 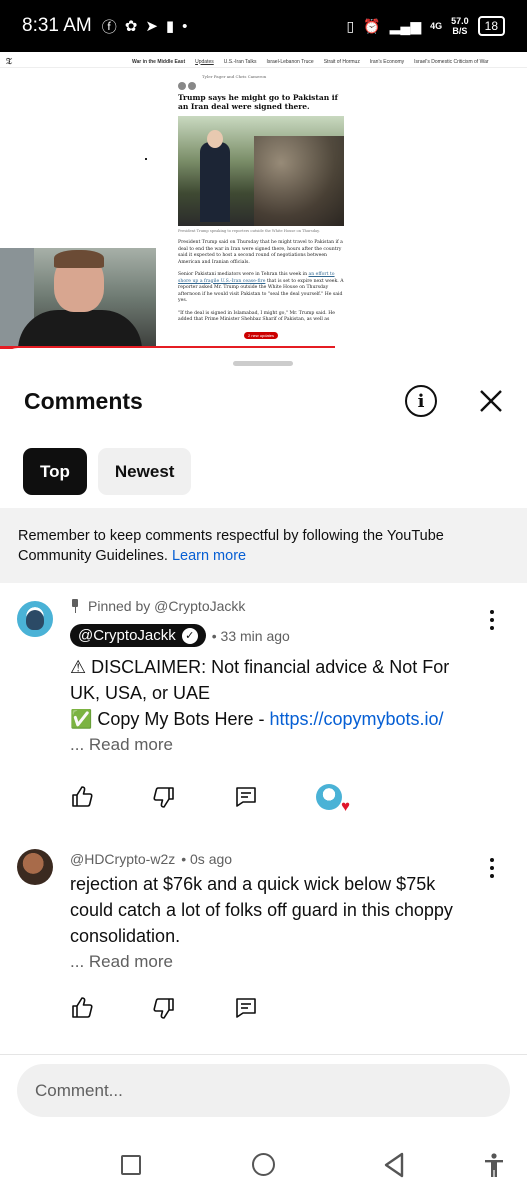 What do you see at coordinates (333, 799) in the screenshot?
I see `creator-heart-badge: ♥` at bounding box center [333, 799].